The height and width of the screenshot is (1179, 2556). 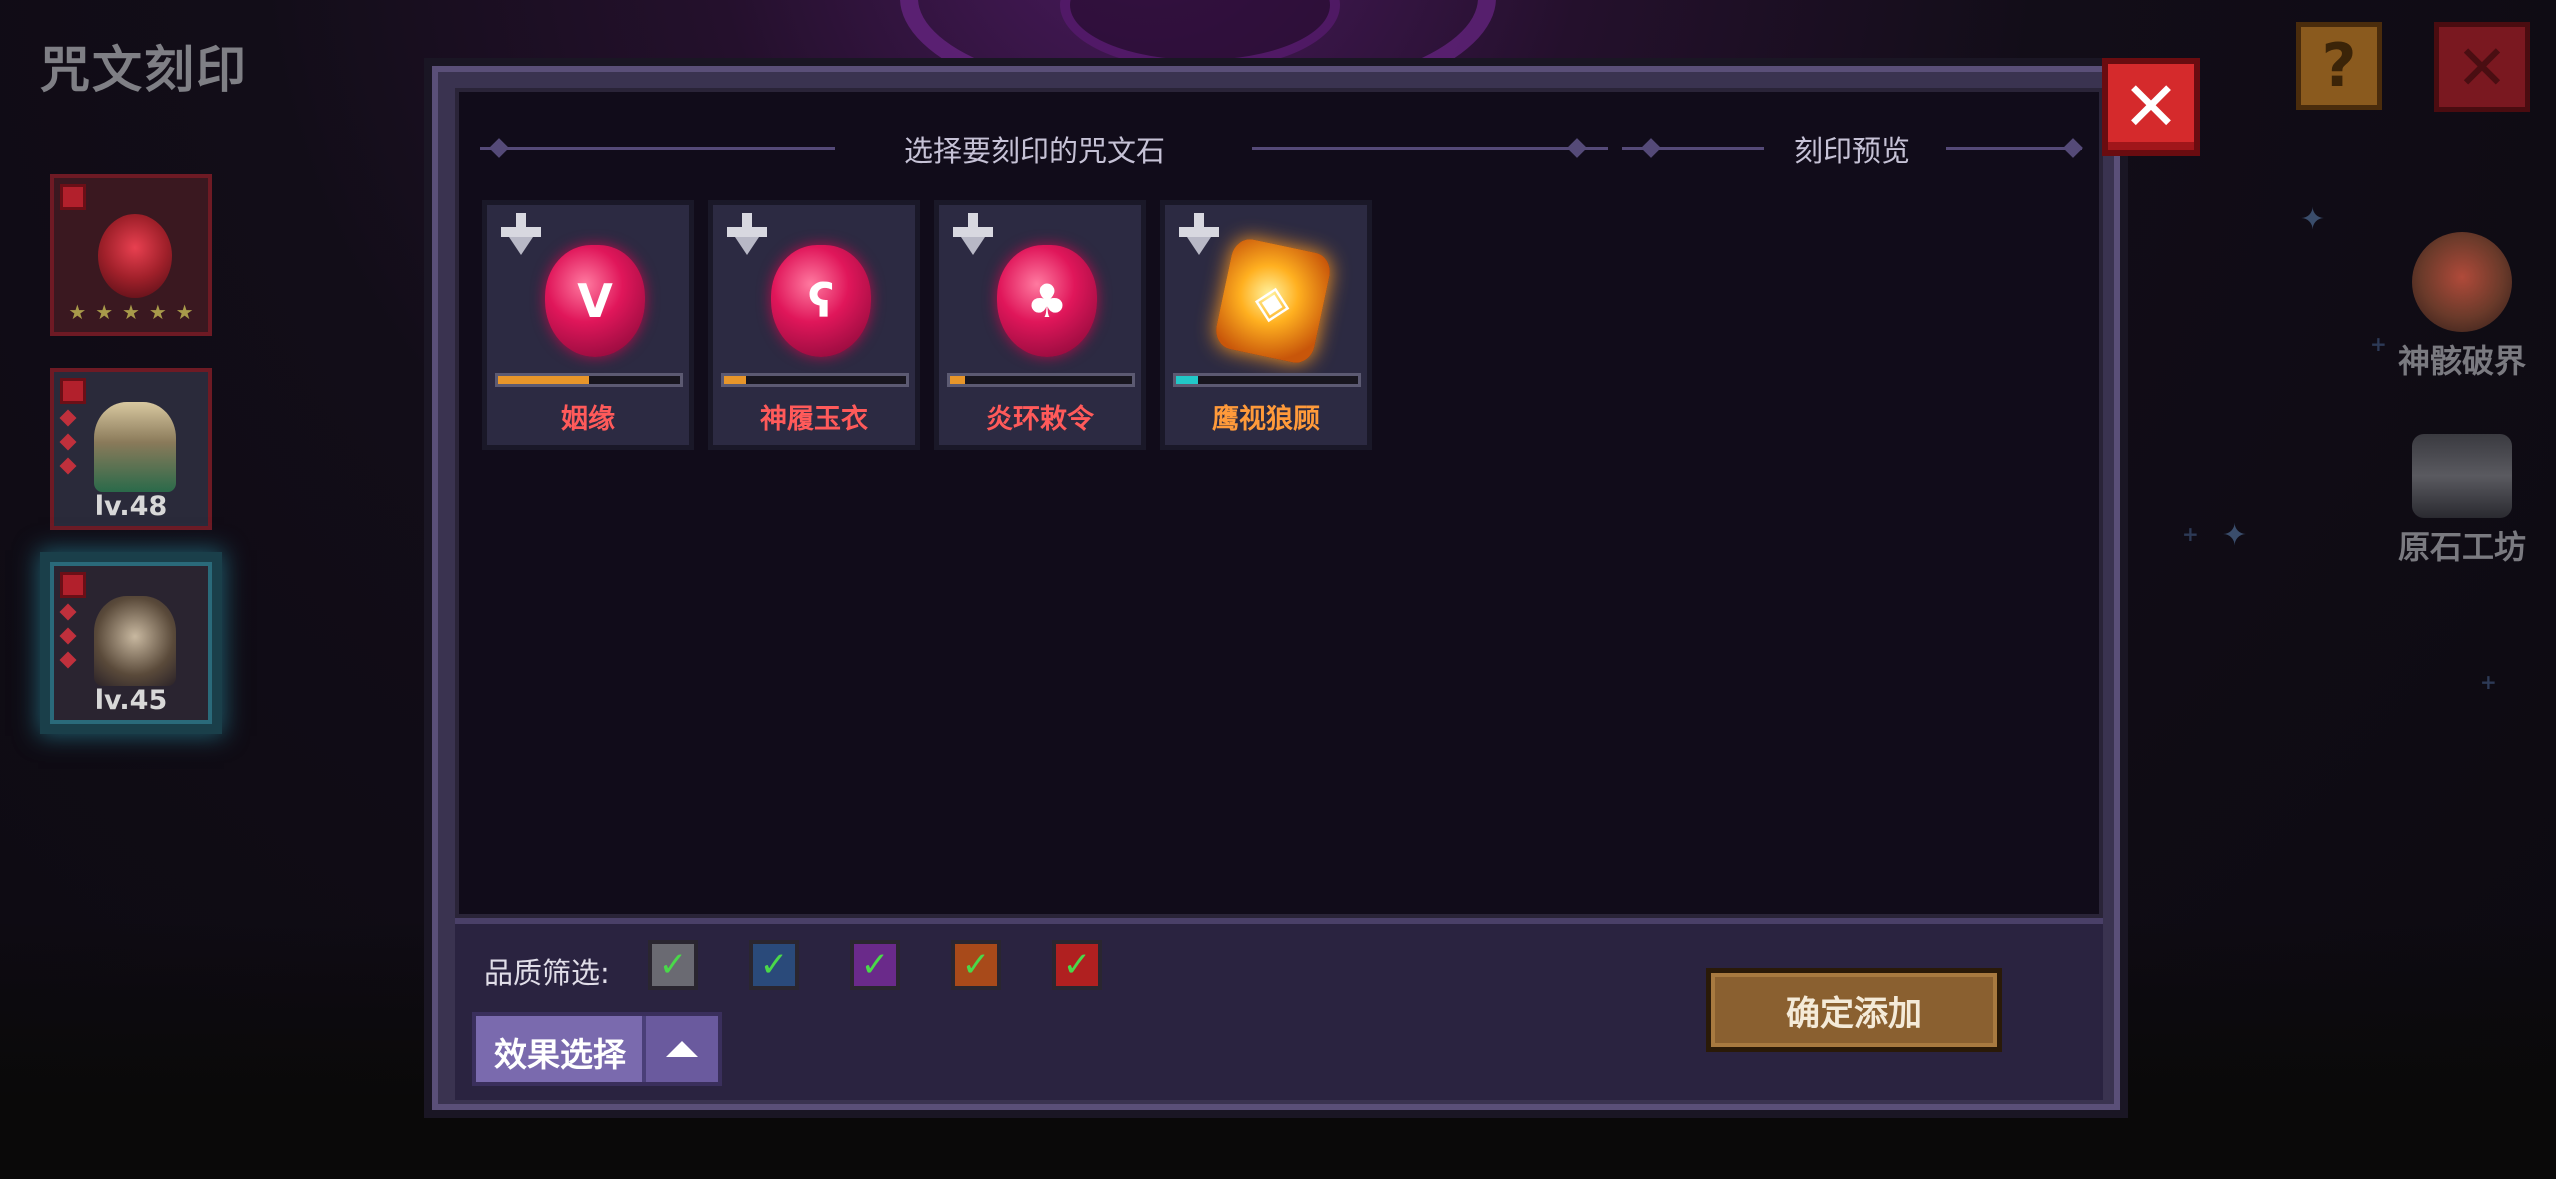 I want to click on side-menu-label: 原石工坊, so click(x=2461, y=547).